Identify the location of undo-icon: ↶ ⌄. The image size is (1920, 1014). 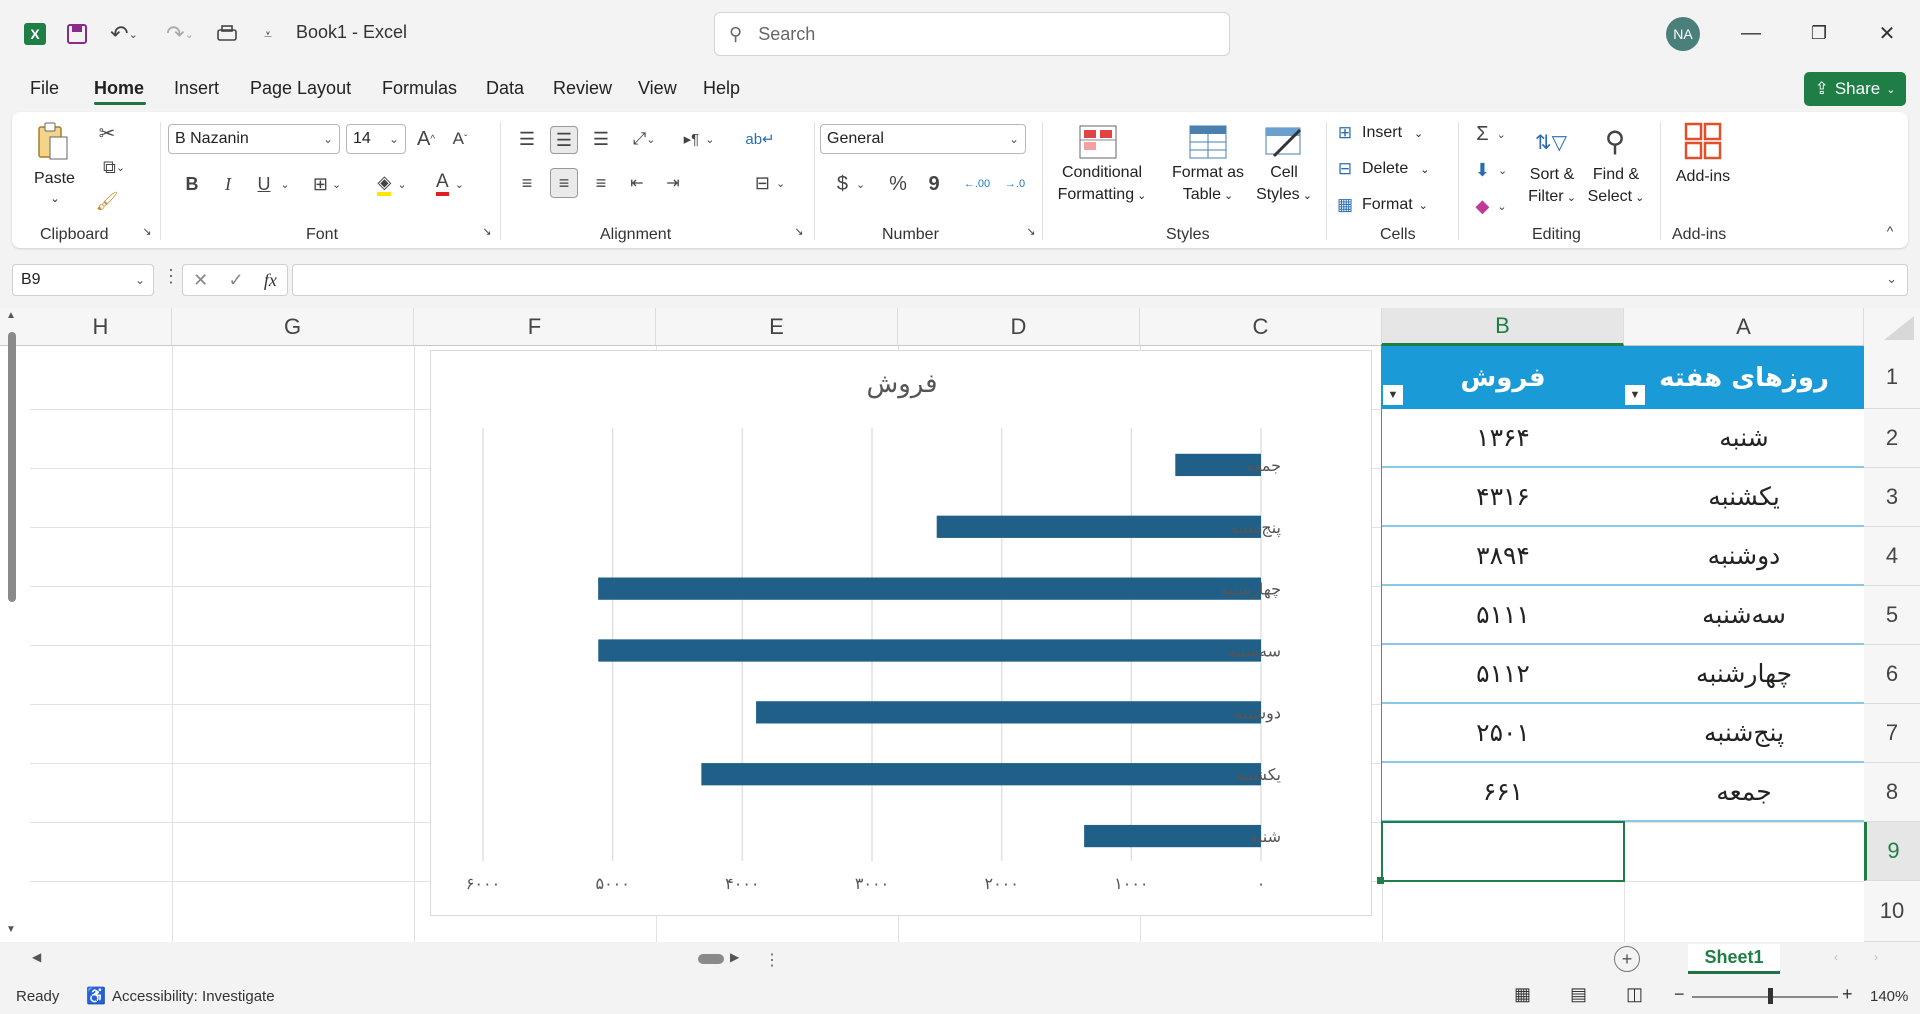
(124, 34).